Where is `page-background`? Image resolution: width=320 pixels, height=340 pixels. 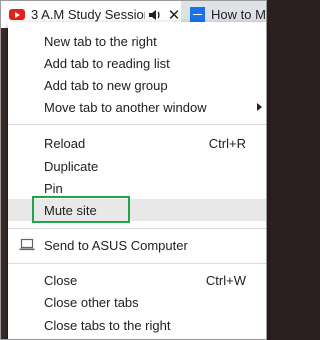 page-background is located at coordinates (3, 184).